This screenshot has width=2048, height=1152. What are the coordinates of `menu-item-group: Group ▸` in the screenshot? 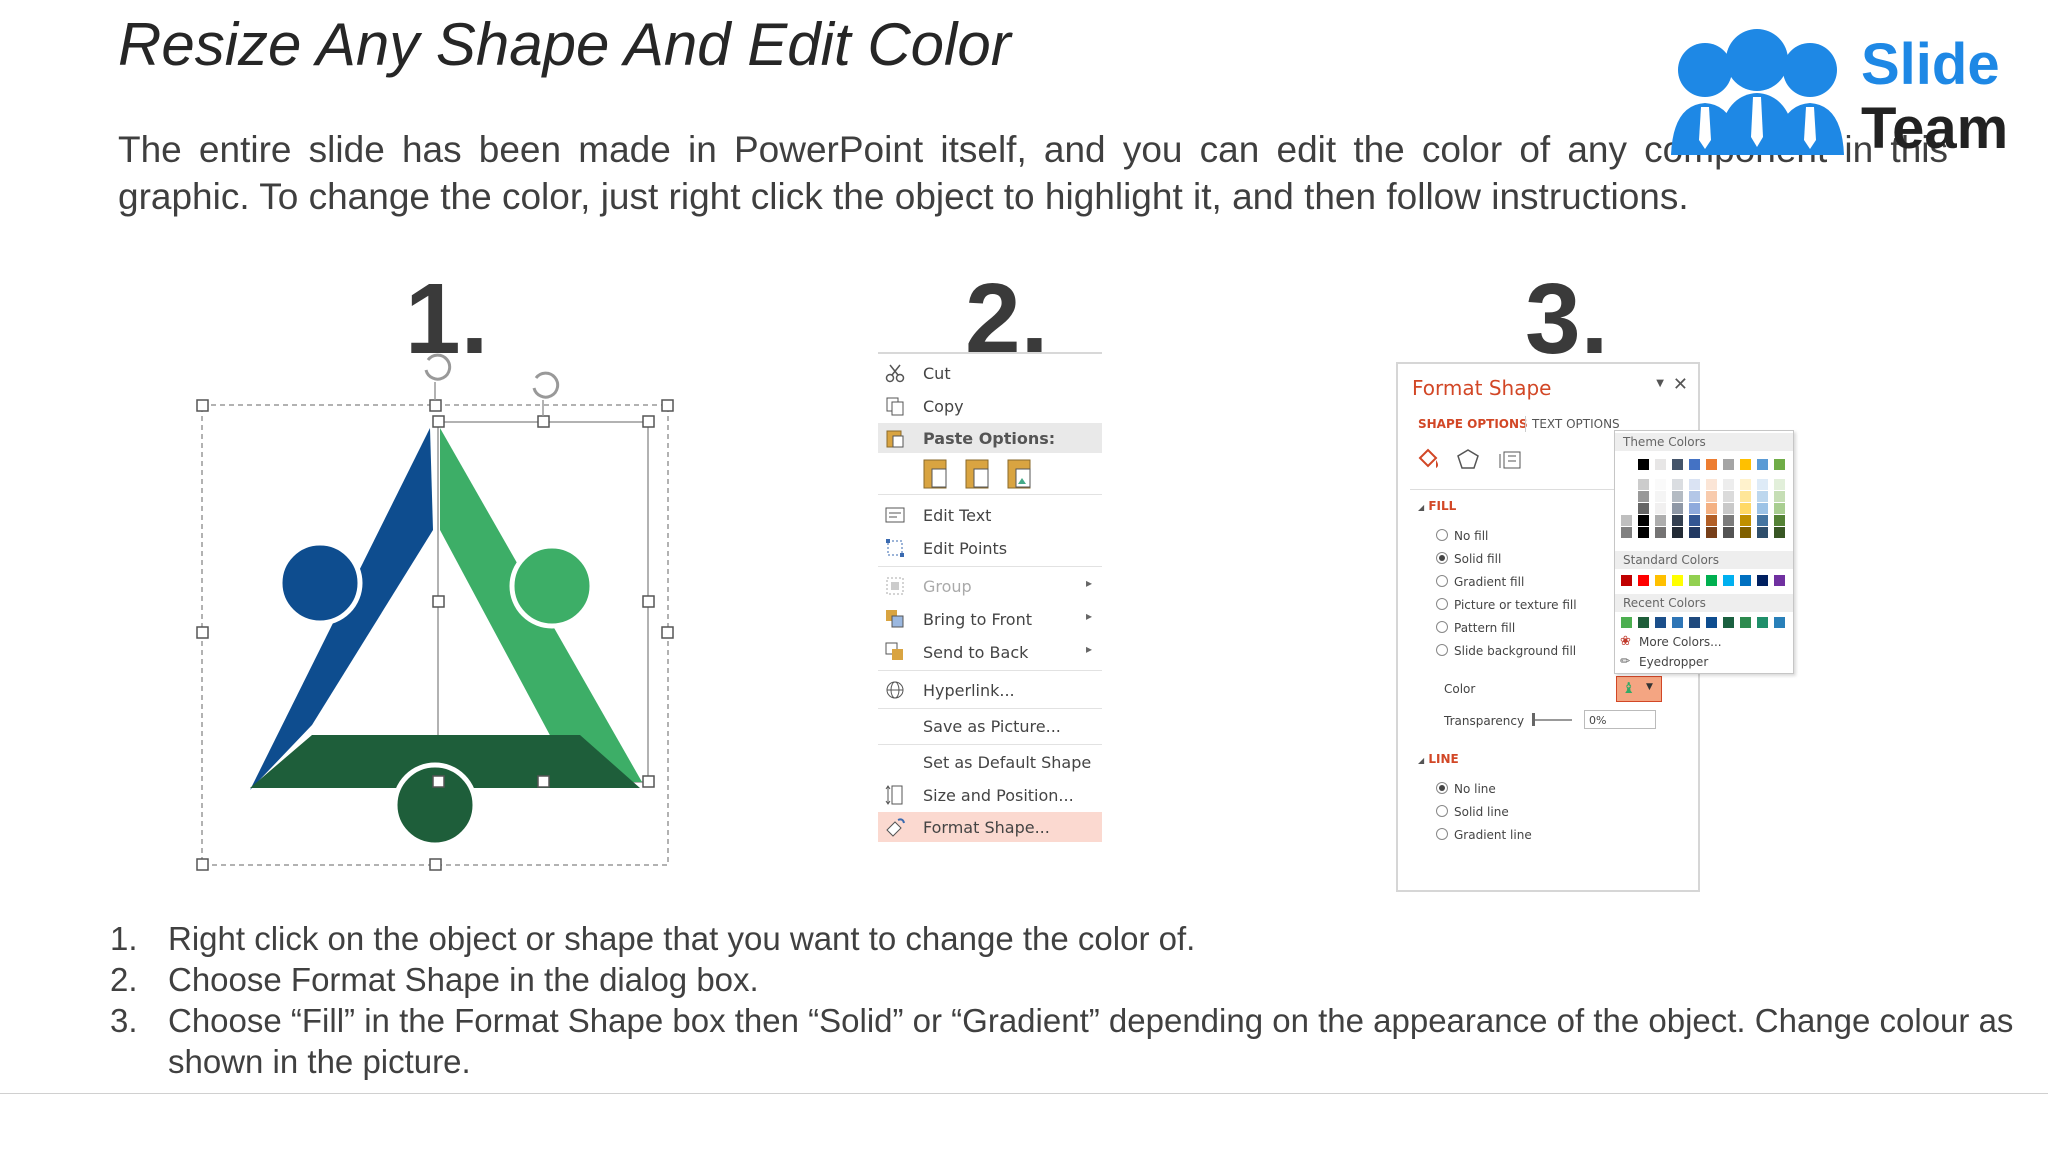 It's located at (990, 586).